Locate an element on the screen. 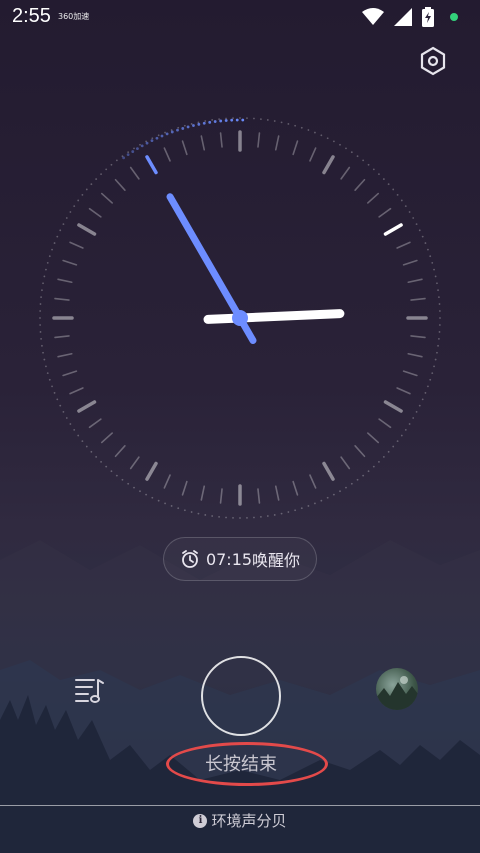 The height and width of the screenshot is (853, 480). status-icons is located at coordinates (410, 17).